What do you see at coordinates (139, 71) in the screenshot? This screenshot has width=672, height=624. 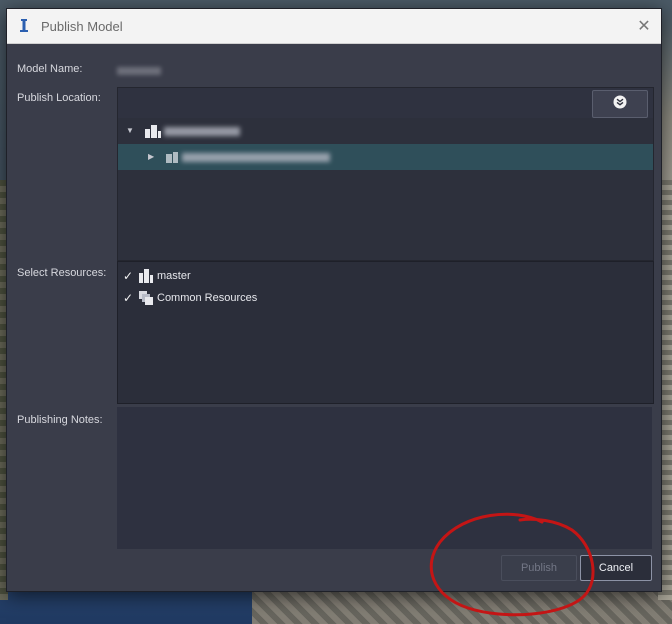 I see `model-name-value` at bounding box center [139, 71].